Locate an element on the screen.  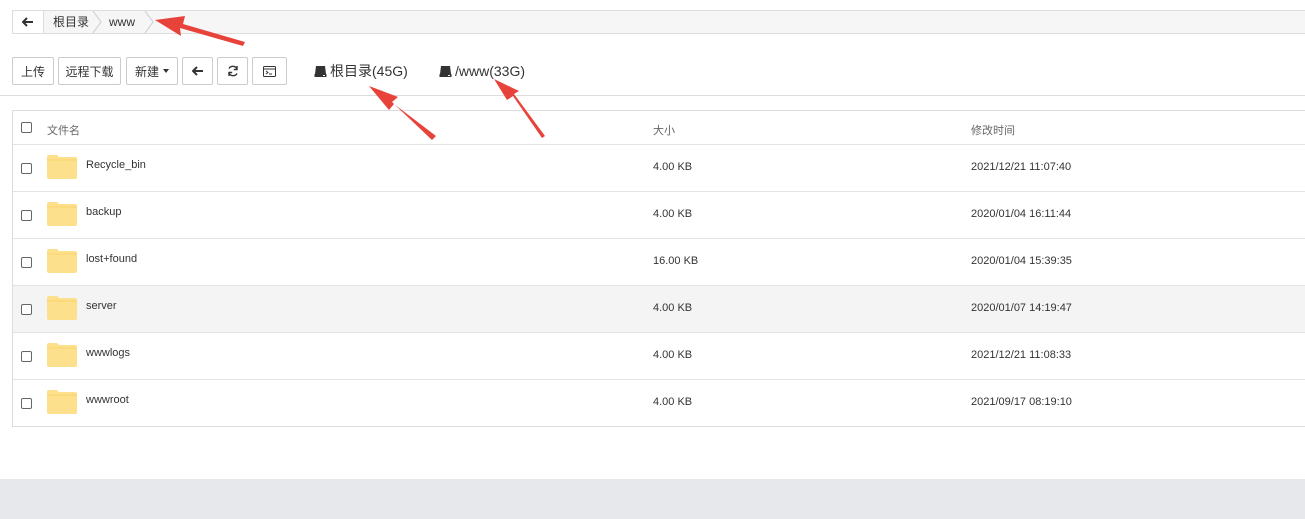
disk-root: 根目录(45G) is located at coordinates (361, 71).